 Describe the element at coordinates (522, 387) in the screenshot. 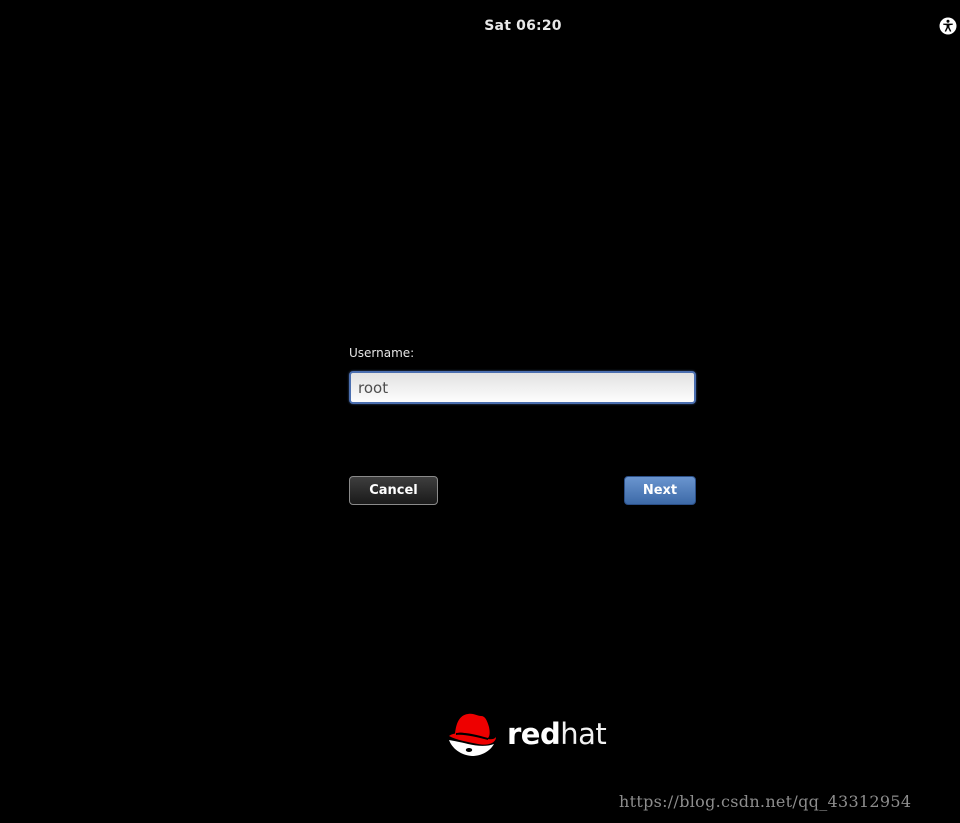

I see `username-input` at that location.